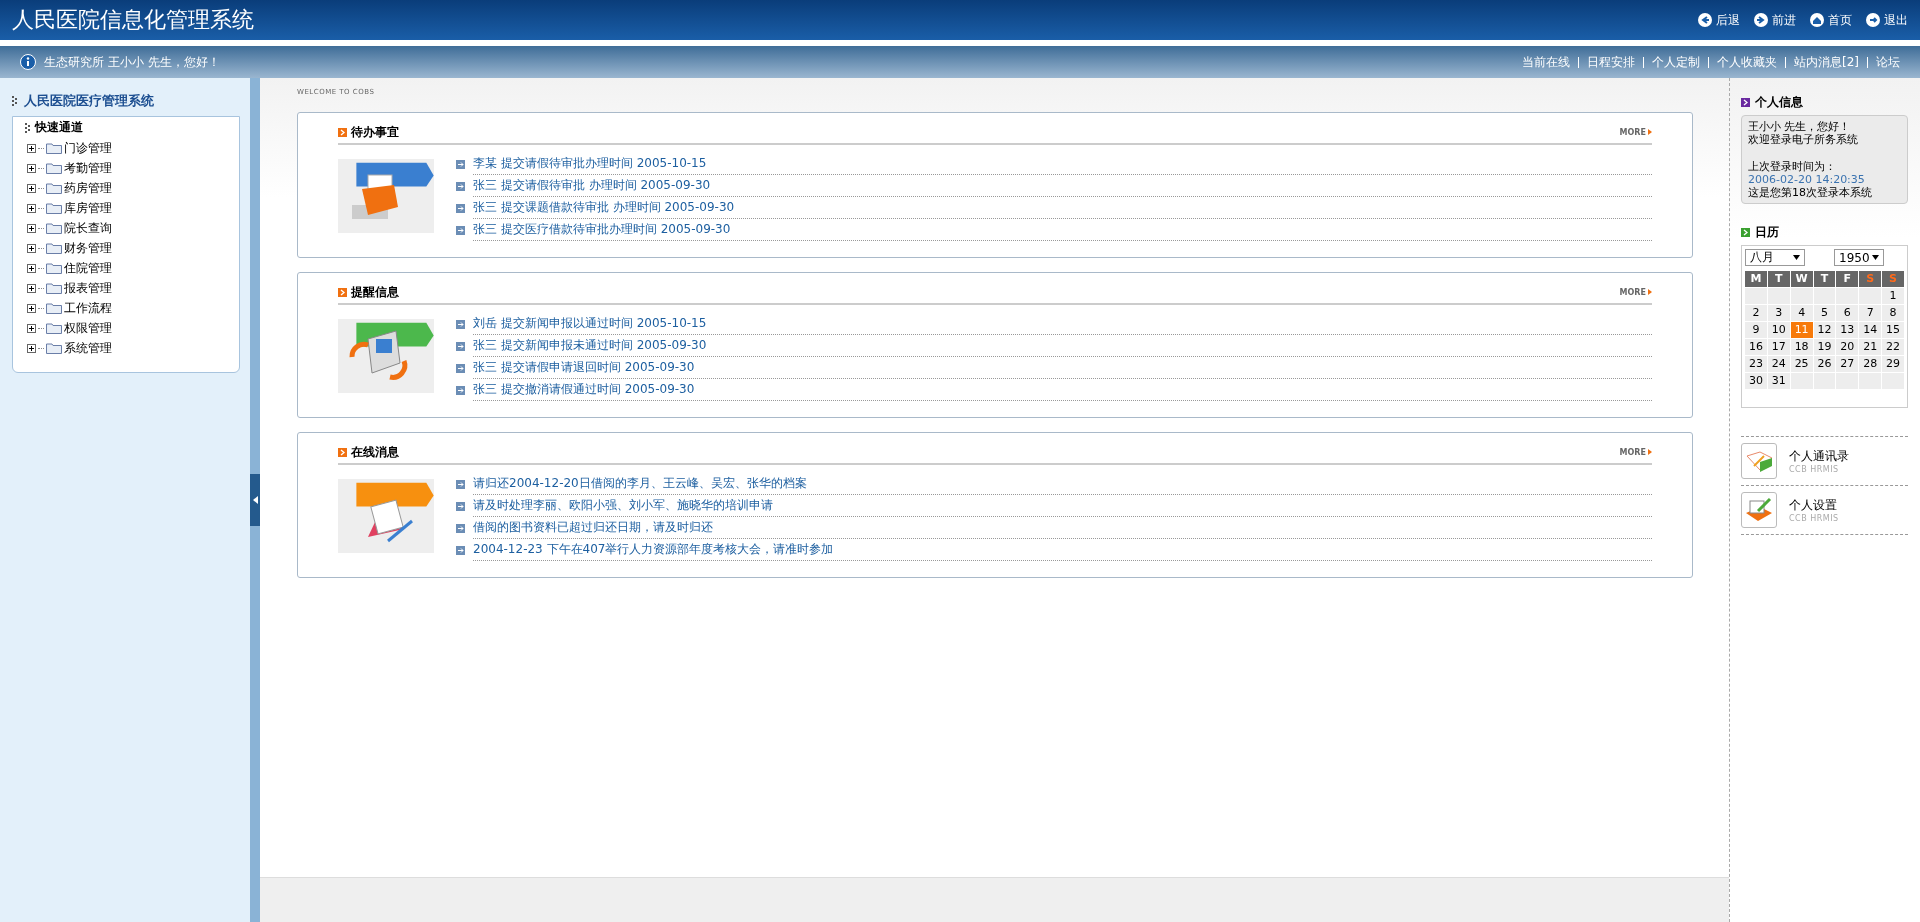 This screenshot has height=922, width=1920. Describe the element at coordinates (1859, 257) in the screenshot. I see `year-select: 1950` at that location.